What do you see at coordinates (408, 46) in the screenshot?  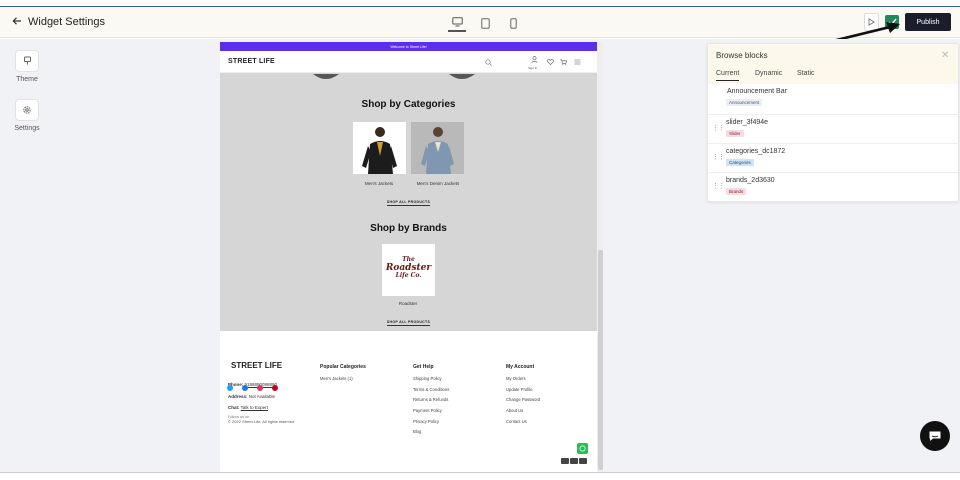 I see `announcement-bar: Welcome to Street Life!` at bounding box center [408, 46].